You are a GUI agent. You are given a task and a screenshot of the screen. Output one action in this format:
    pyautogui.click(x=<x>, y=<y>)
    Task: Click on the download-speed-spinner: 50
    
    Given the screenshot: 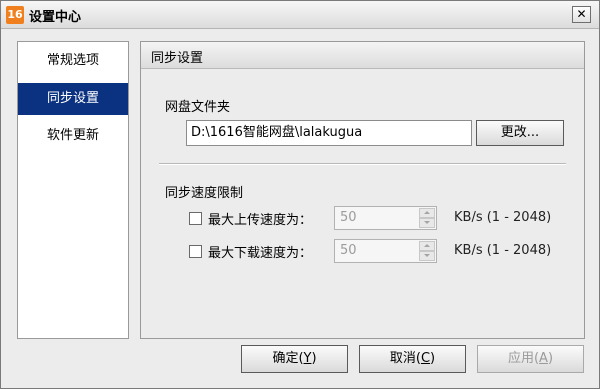 What is the action you would take?
    pyautogui.click(x=385, y=251)
    